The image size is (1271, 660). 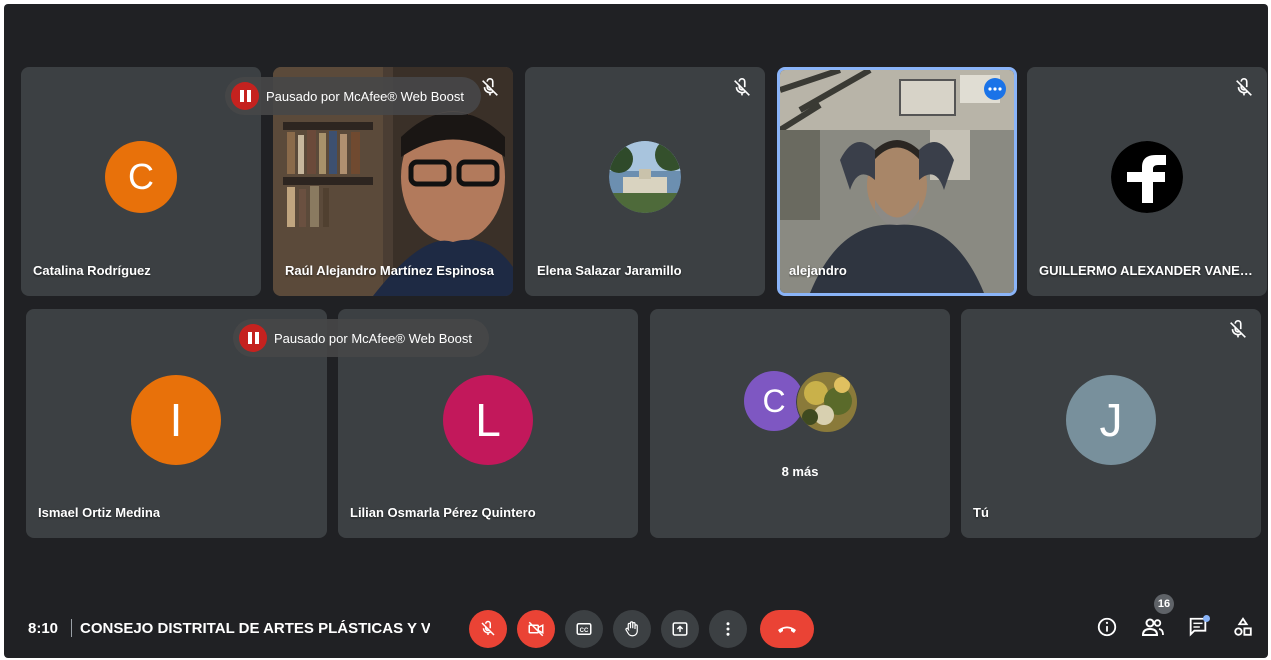 What do you see at coordinates (1164, 604) in the screenshot?
I see `participants-count-badge: 16` at bounding box center [1164, 604].